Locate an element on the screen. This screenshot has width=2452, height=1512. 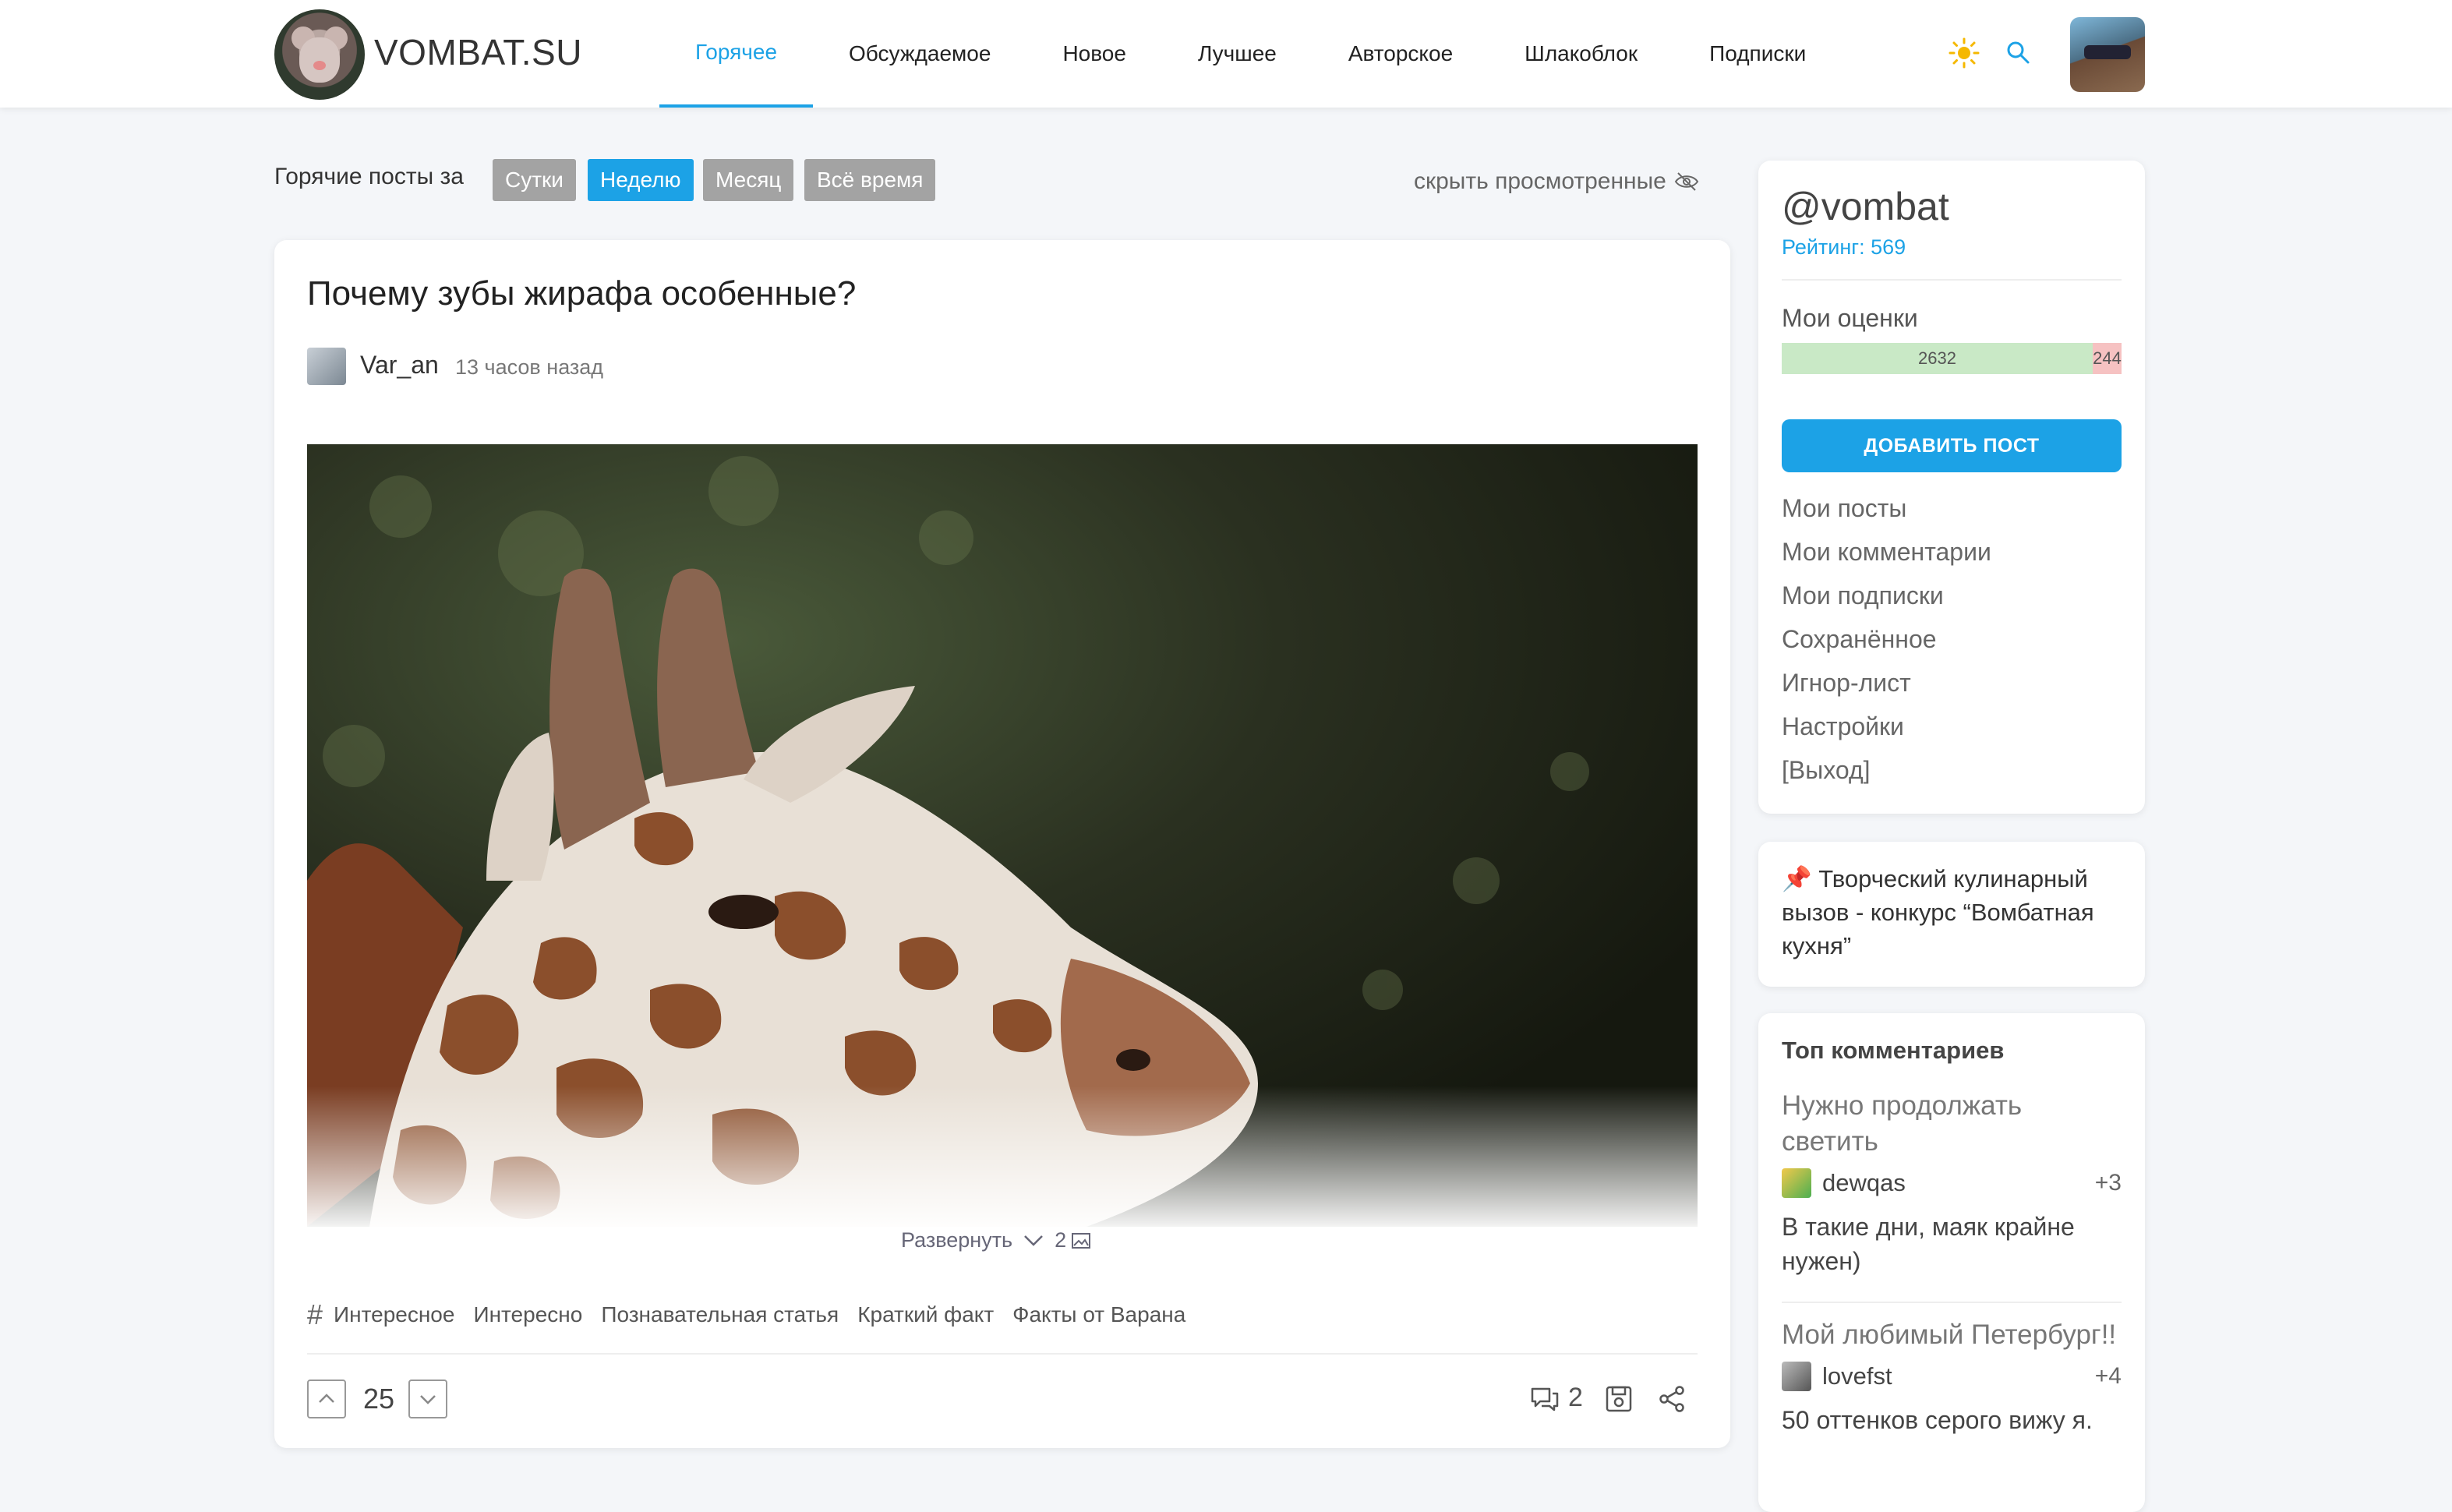
nav-slagblock: Шлакоблок is located at coordinates (1581, 54).